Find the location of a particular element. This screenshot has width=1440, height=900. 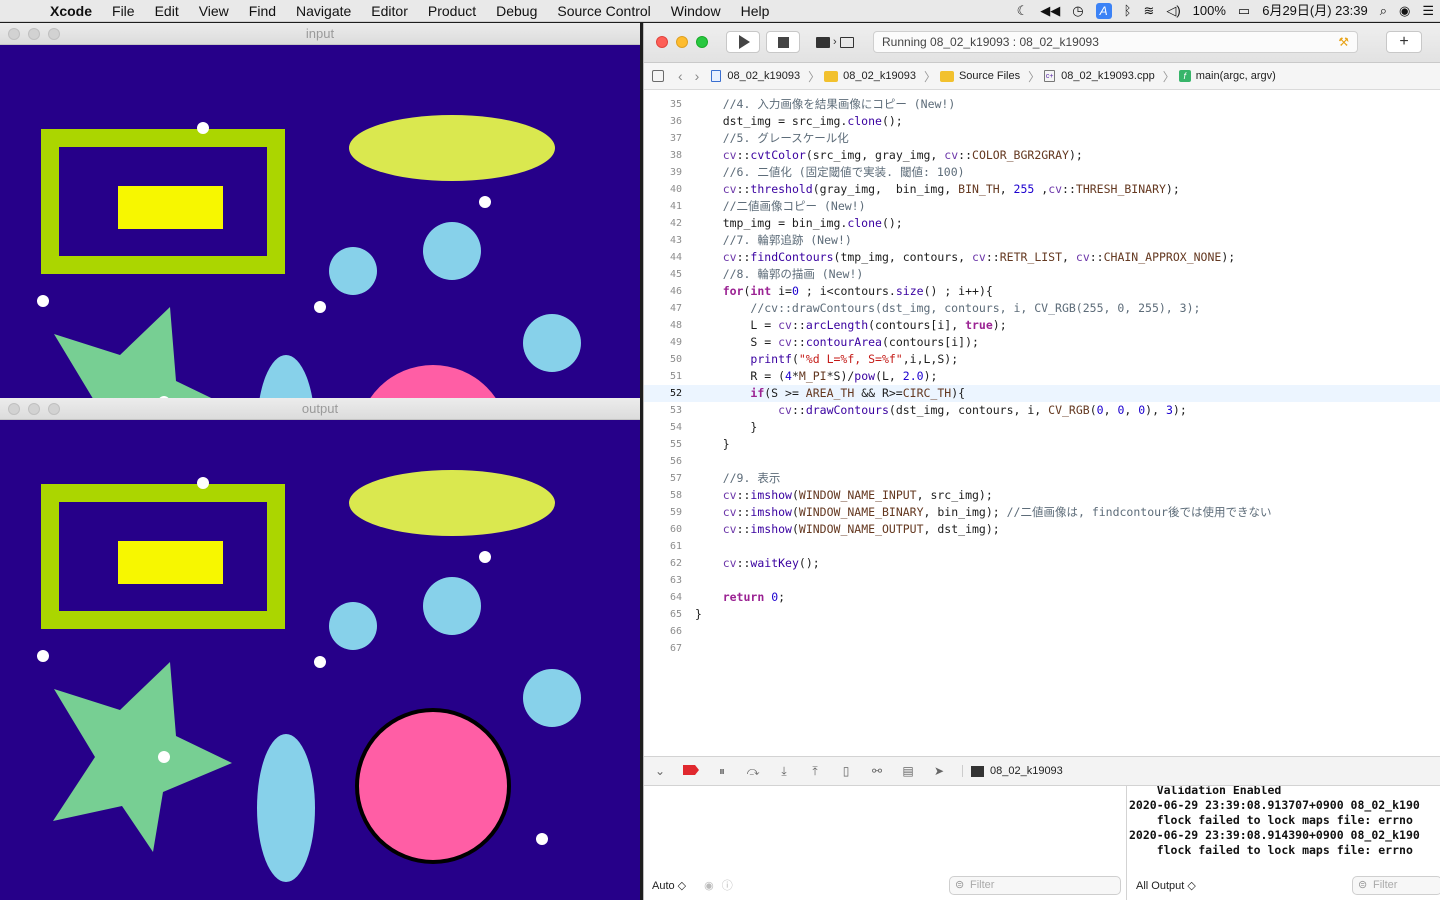

line-number: 39 is located at coordinates (663, 172).